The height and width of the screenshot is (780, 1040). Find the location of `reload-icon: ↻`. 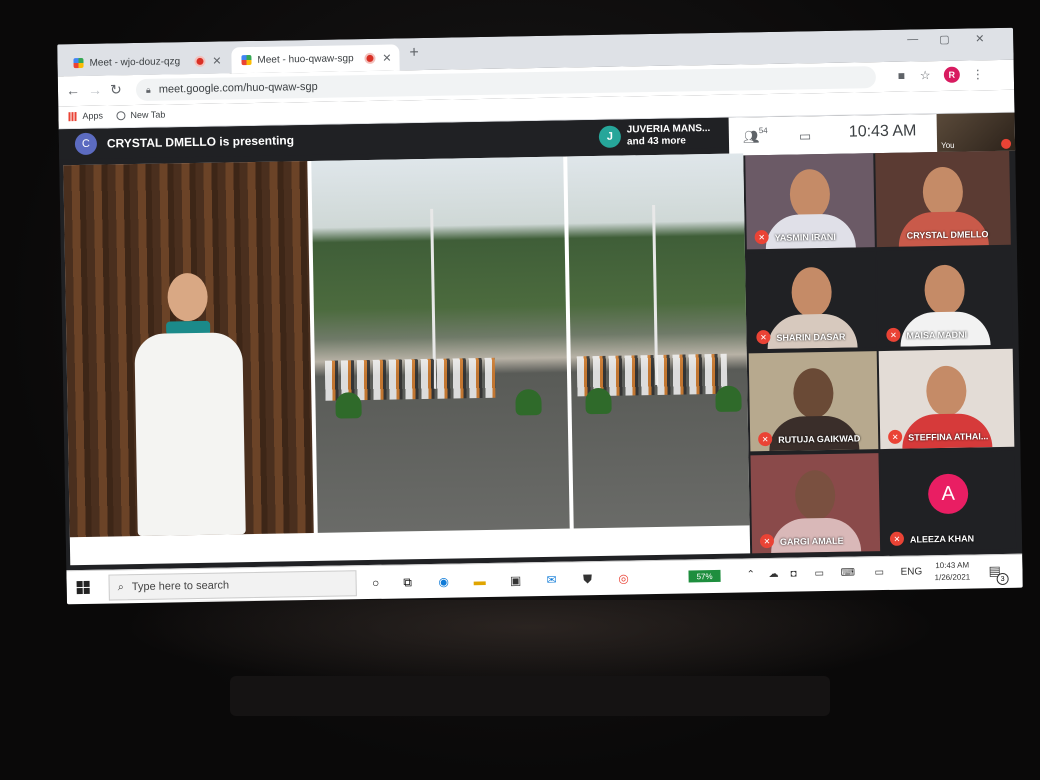

reload-icon: ↻ is located at coordinates (116, 89).